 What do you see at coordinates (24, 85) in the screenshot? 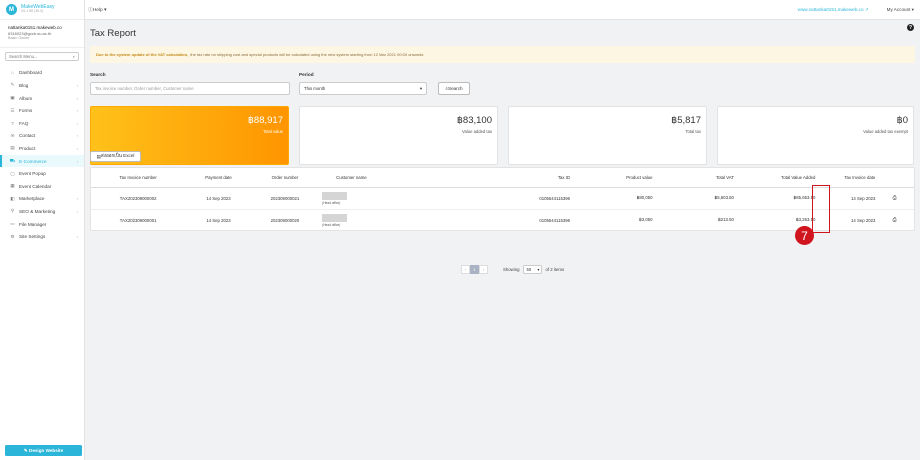
I see `sidebar-item-label: Blog` at bounding box center [24, 85].